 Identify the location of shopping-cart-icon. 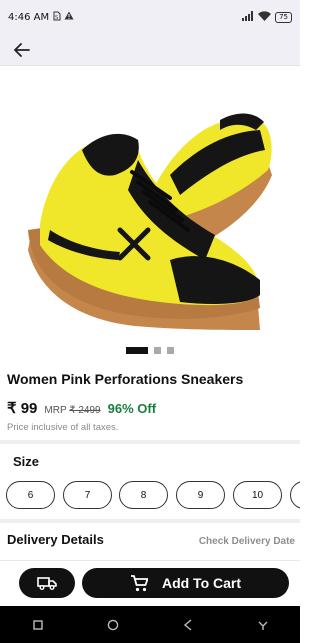
(139, 582).